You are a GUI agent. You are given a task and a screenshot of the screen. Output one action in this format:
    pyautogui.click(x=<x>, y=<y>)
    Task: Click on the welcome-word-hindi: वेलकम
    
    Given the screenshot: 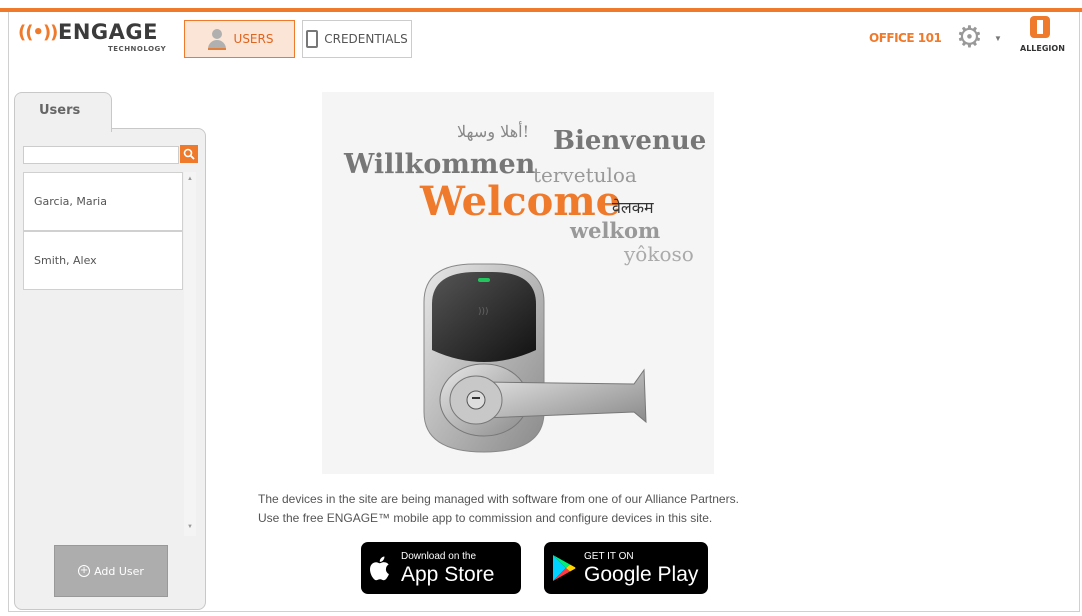 What is the action you would take?
    pyautogui.click(x=633, y=207)
    